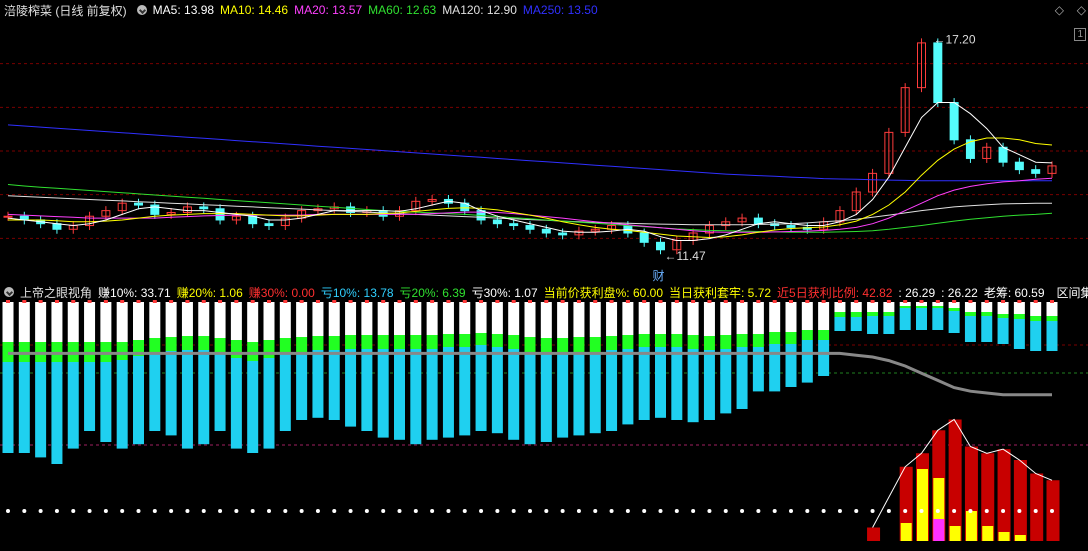 This screenshot has width=1088, height=551. What do you see at coordinates (1059, 10) in the screenshot?
I see `diamond-icon: ◇` at bounding box center [1059, 10].